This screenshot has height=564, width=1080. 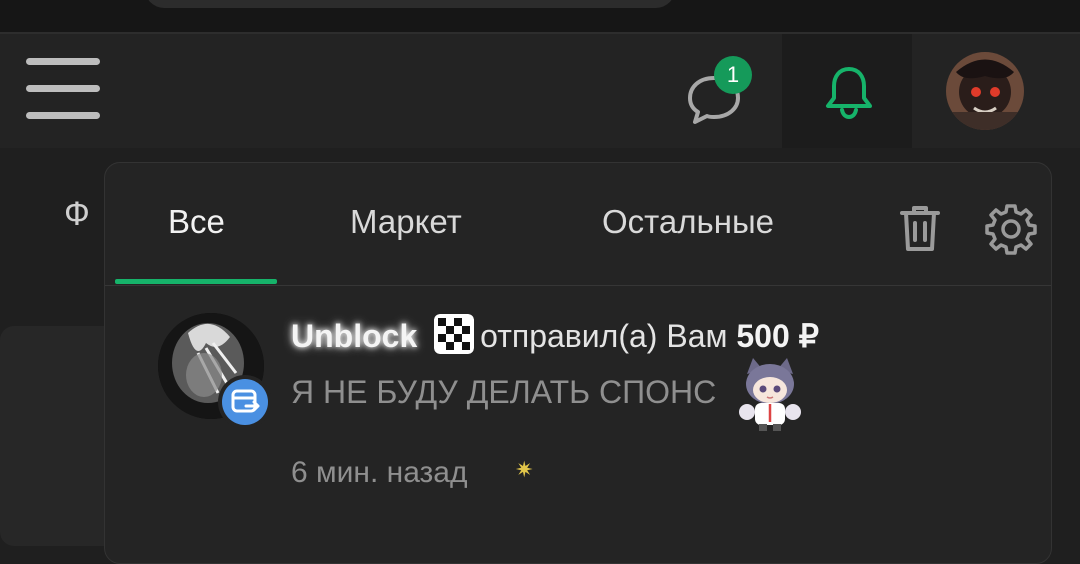 What do you see at coordinates (60, 436) in the screenshot?
I see `page-card-behind` at bounding box center [60, 436].